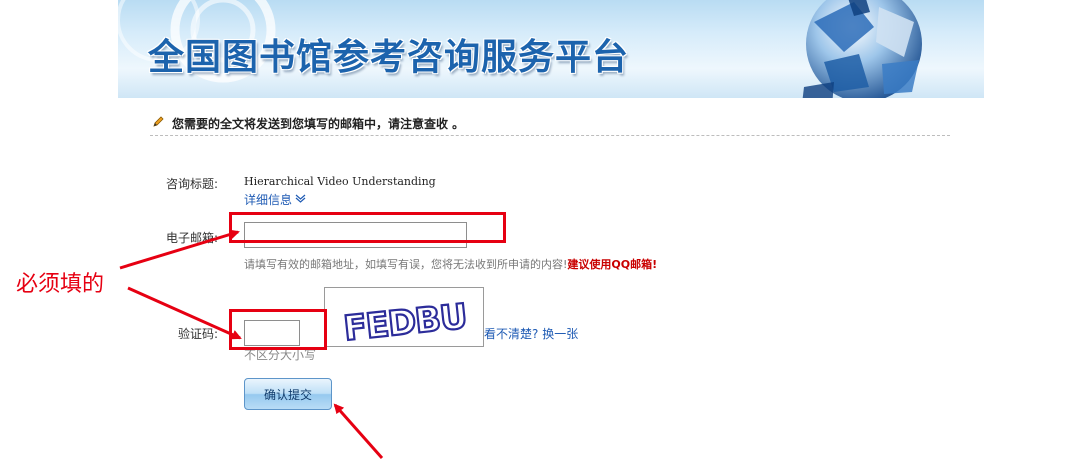  Describe the element at coordinates (158, 121) in the screenshot. I see `pencil-icon` at that location.